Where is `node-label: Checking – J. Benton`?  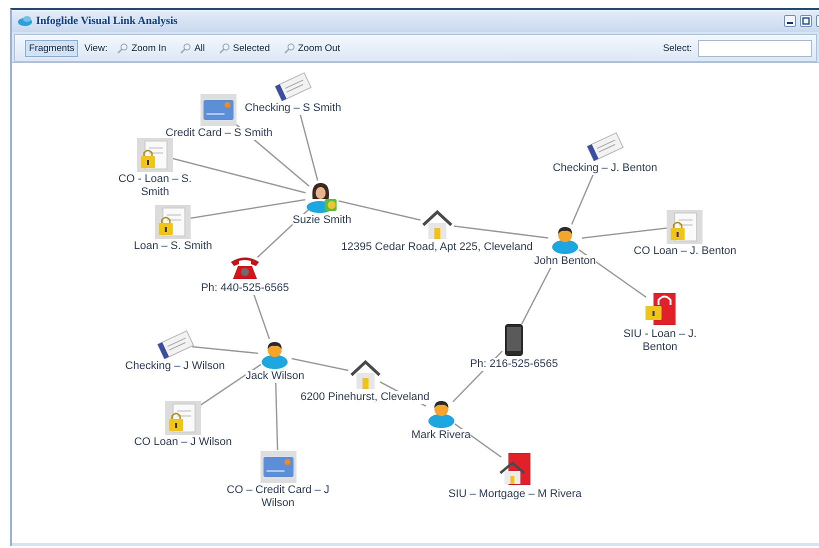 node-label: Checking – J. Benton is located at coordinates (605, 168).